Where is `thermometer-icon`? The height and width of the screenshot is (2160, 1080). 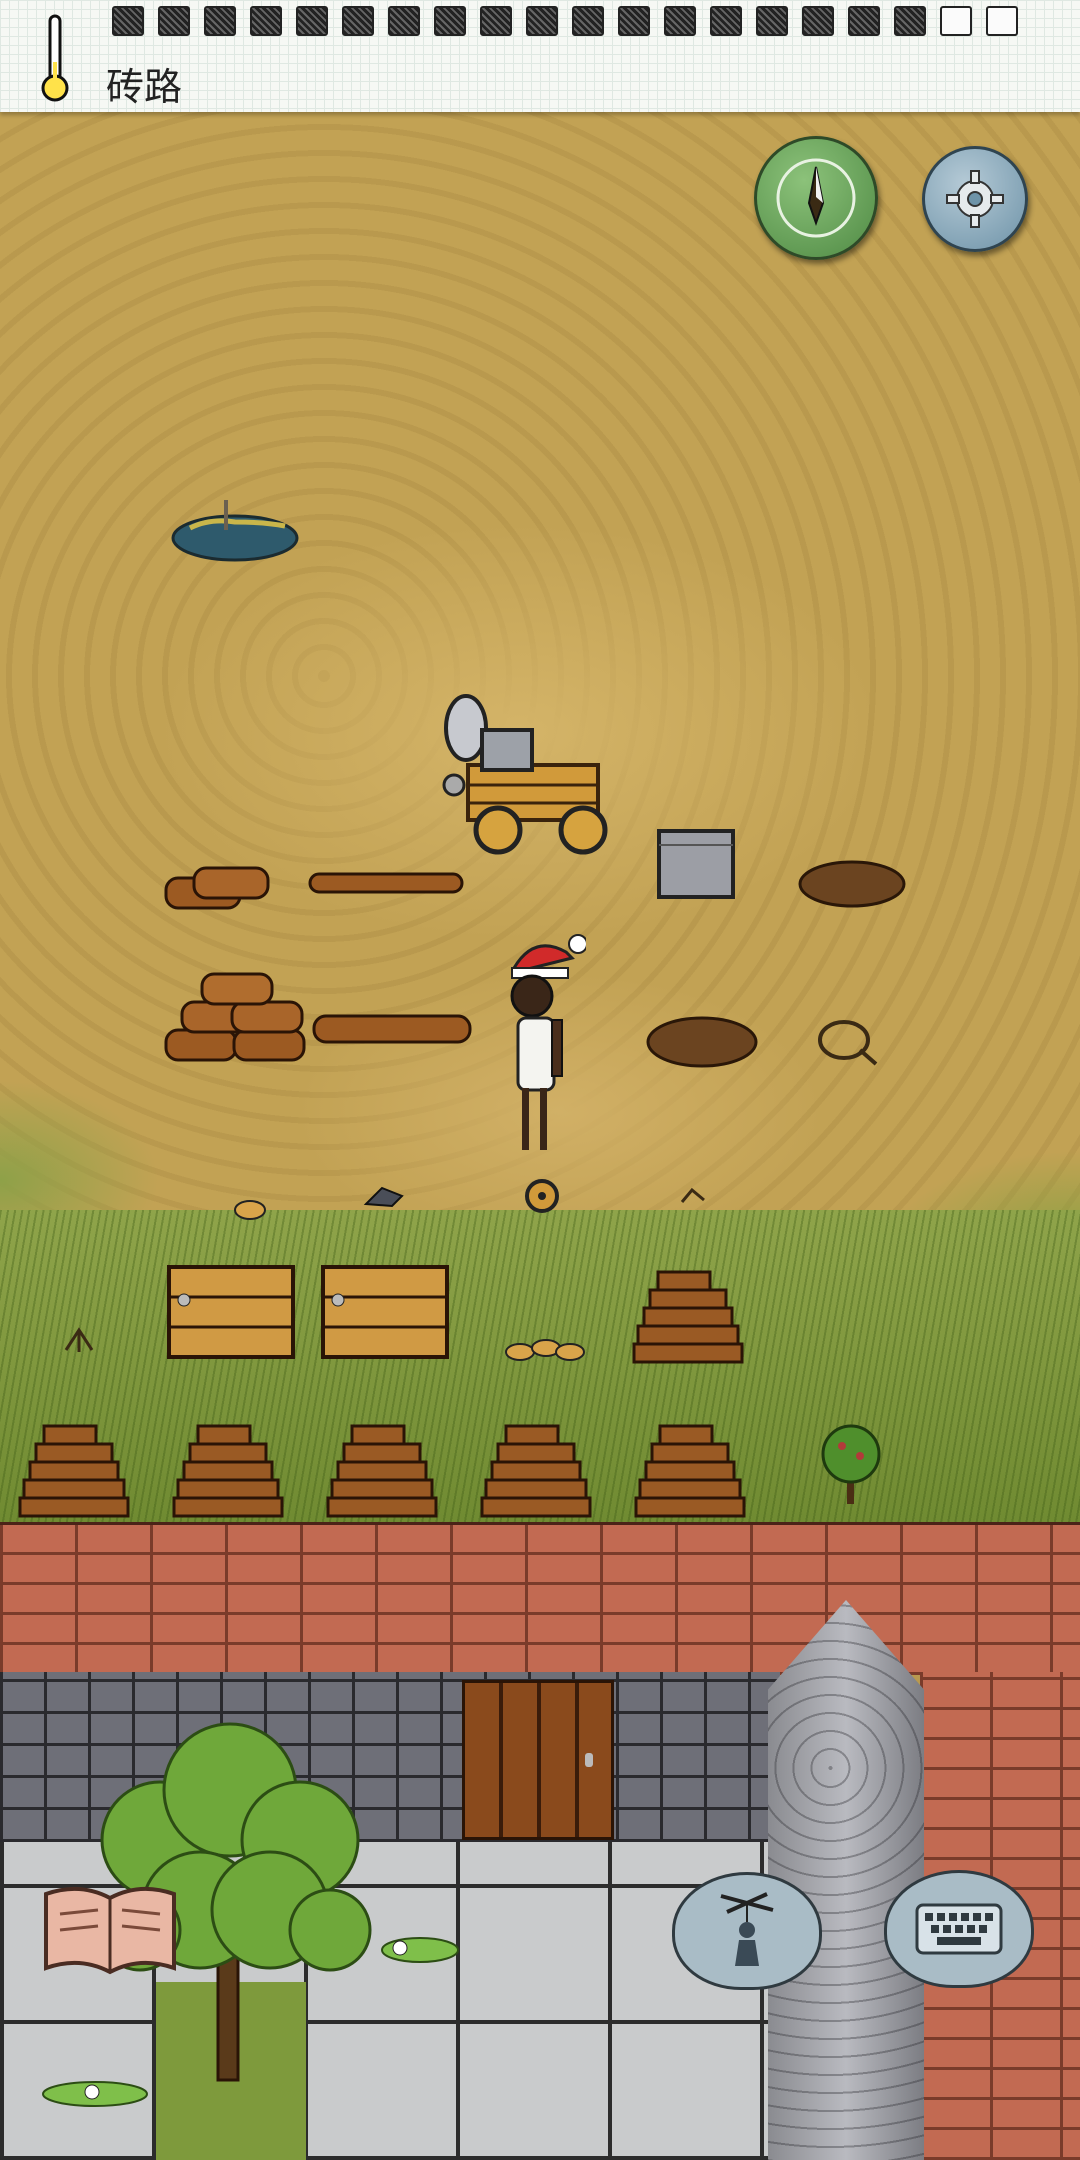
thermometer-icon is located at coordinates (55, 58).